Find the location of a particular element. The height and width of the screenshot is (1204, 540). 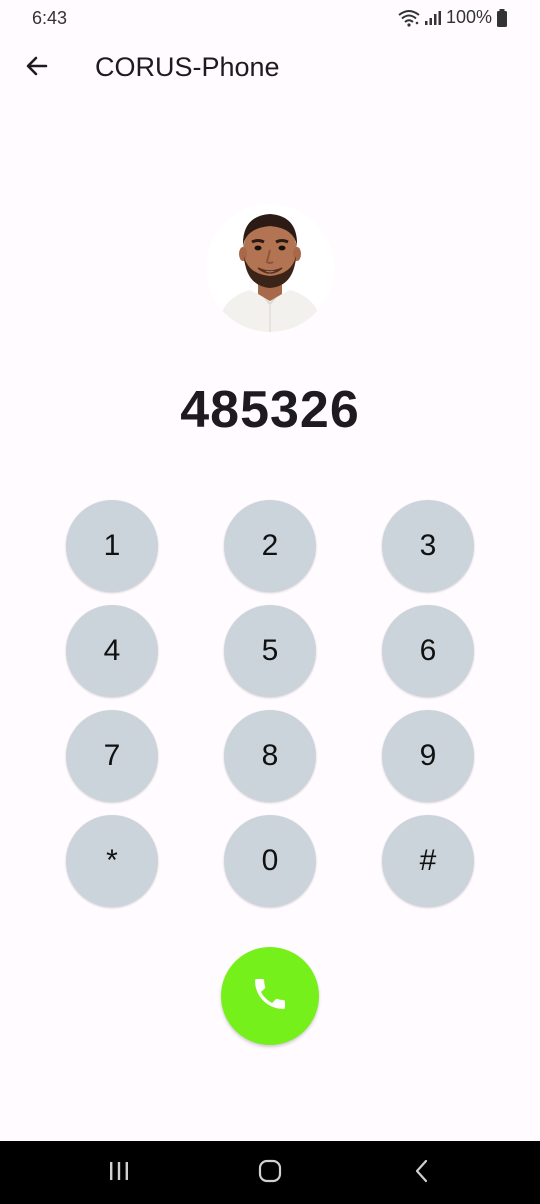

wifi-icon is located at coordinates (409, 18).